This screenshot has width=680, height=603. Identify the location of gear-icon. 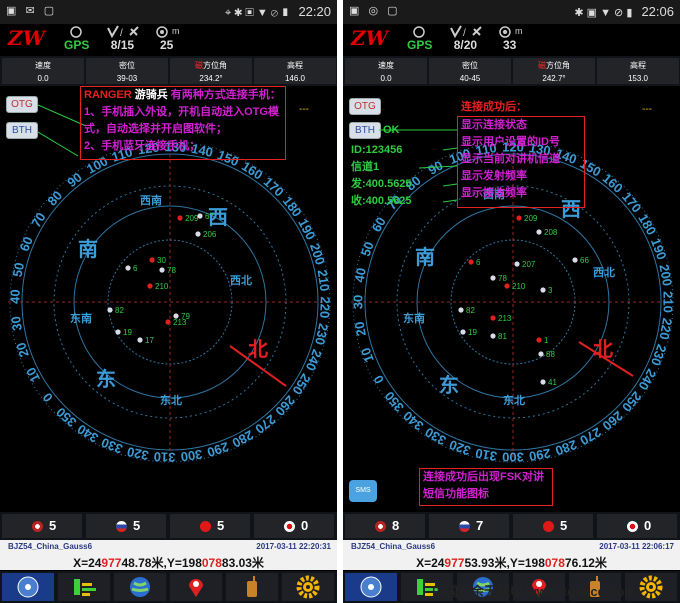
(308, 587).